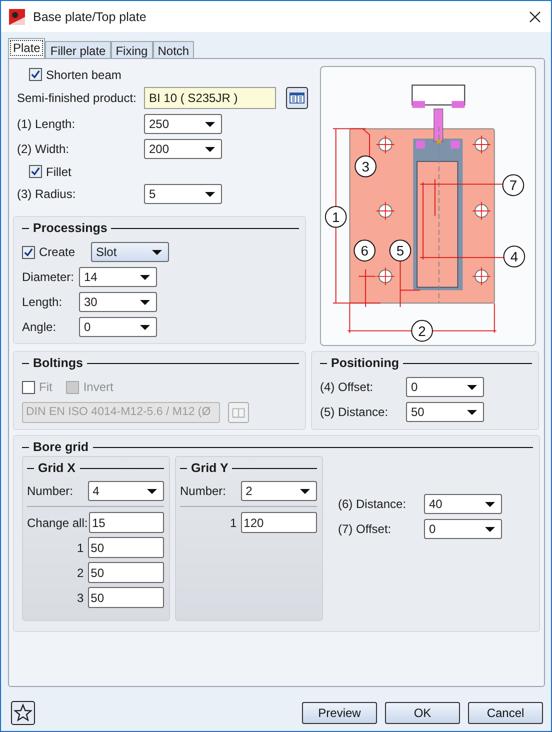 Image resolution: width=552 pixels, height=732 pixels. Describe the element at coordinates (57, 252) in the screenshot. I see `checkbox-label: Create` at that location.